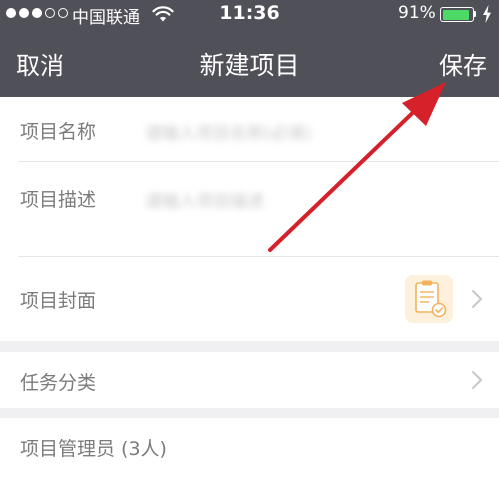  Describe the element at coordinates (58, 200) in the screenshot. I see `project-description-label: 项目描述` at that location.